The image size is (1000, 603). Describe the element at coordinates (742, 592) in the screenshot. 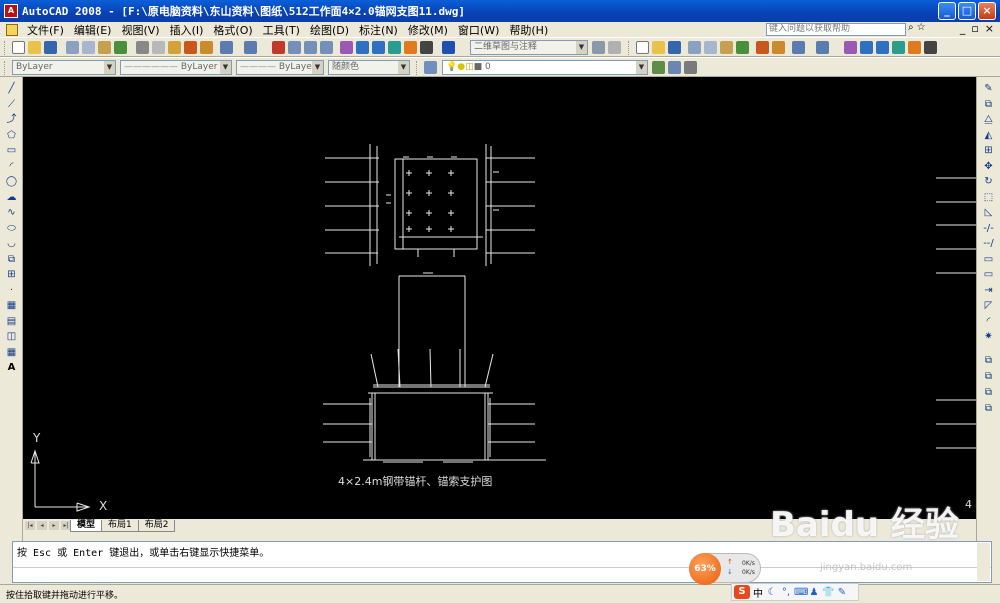

I see `sogou-logo-icon: S` at that location.